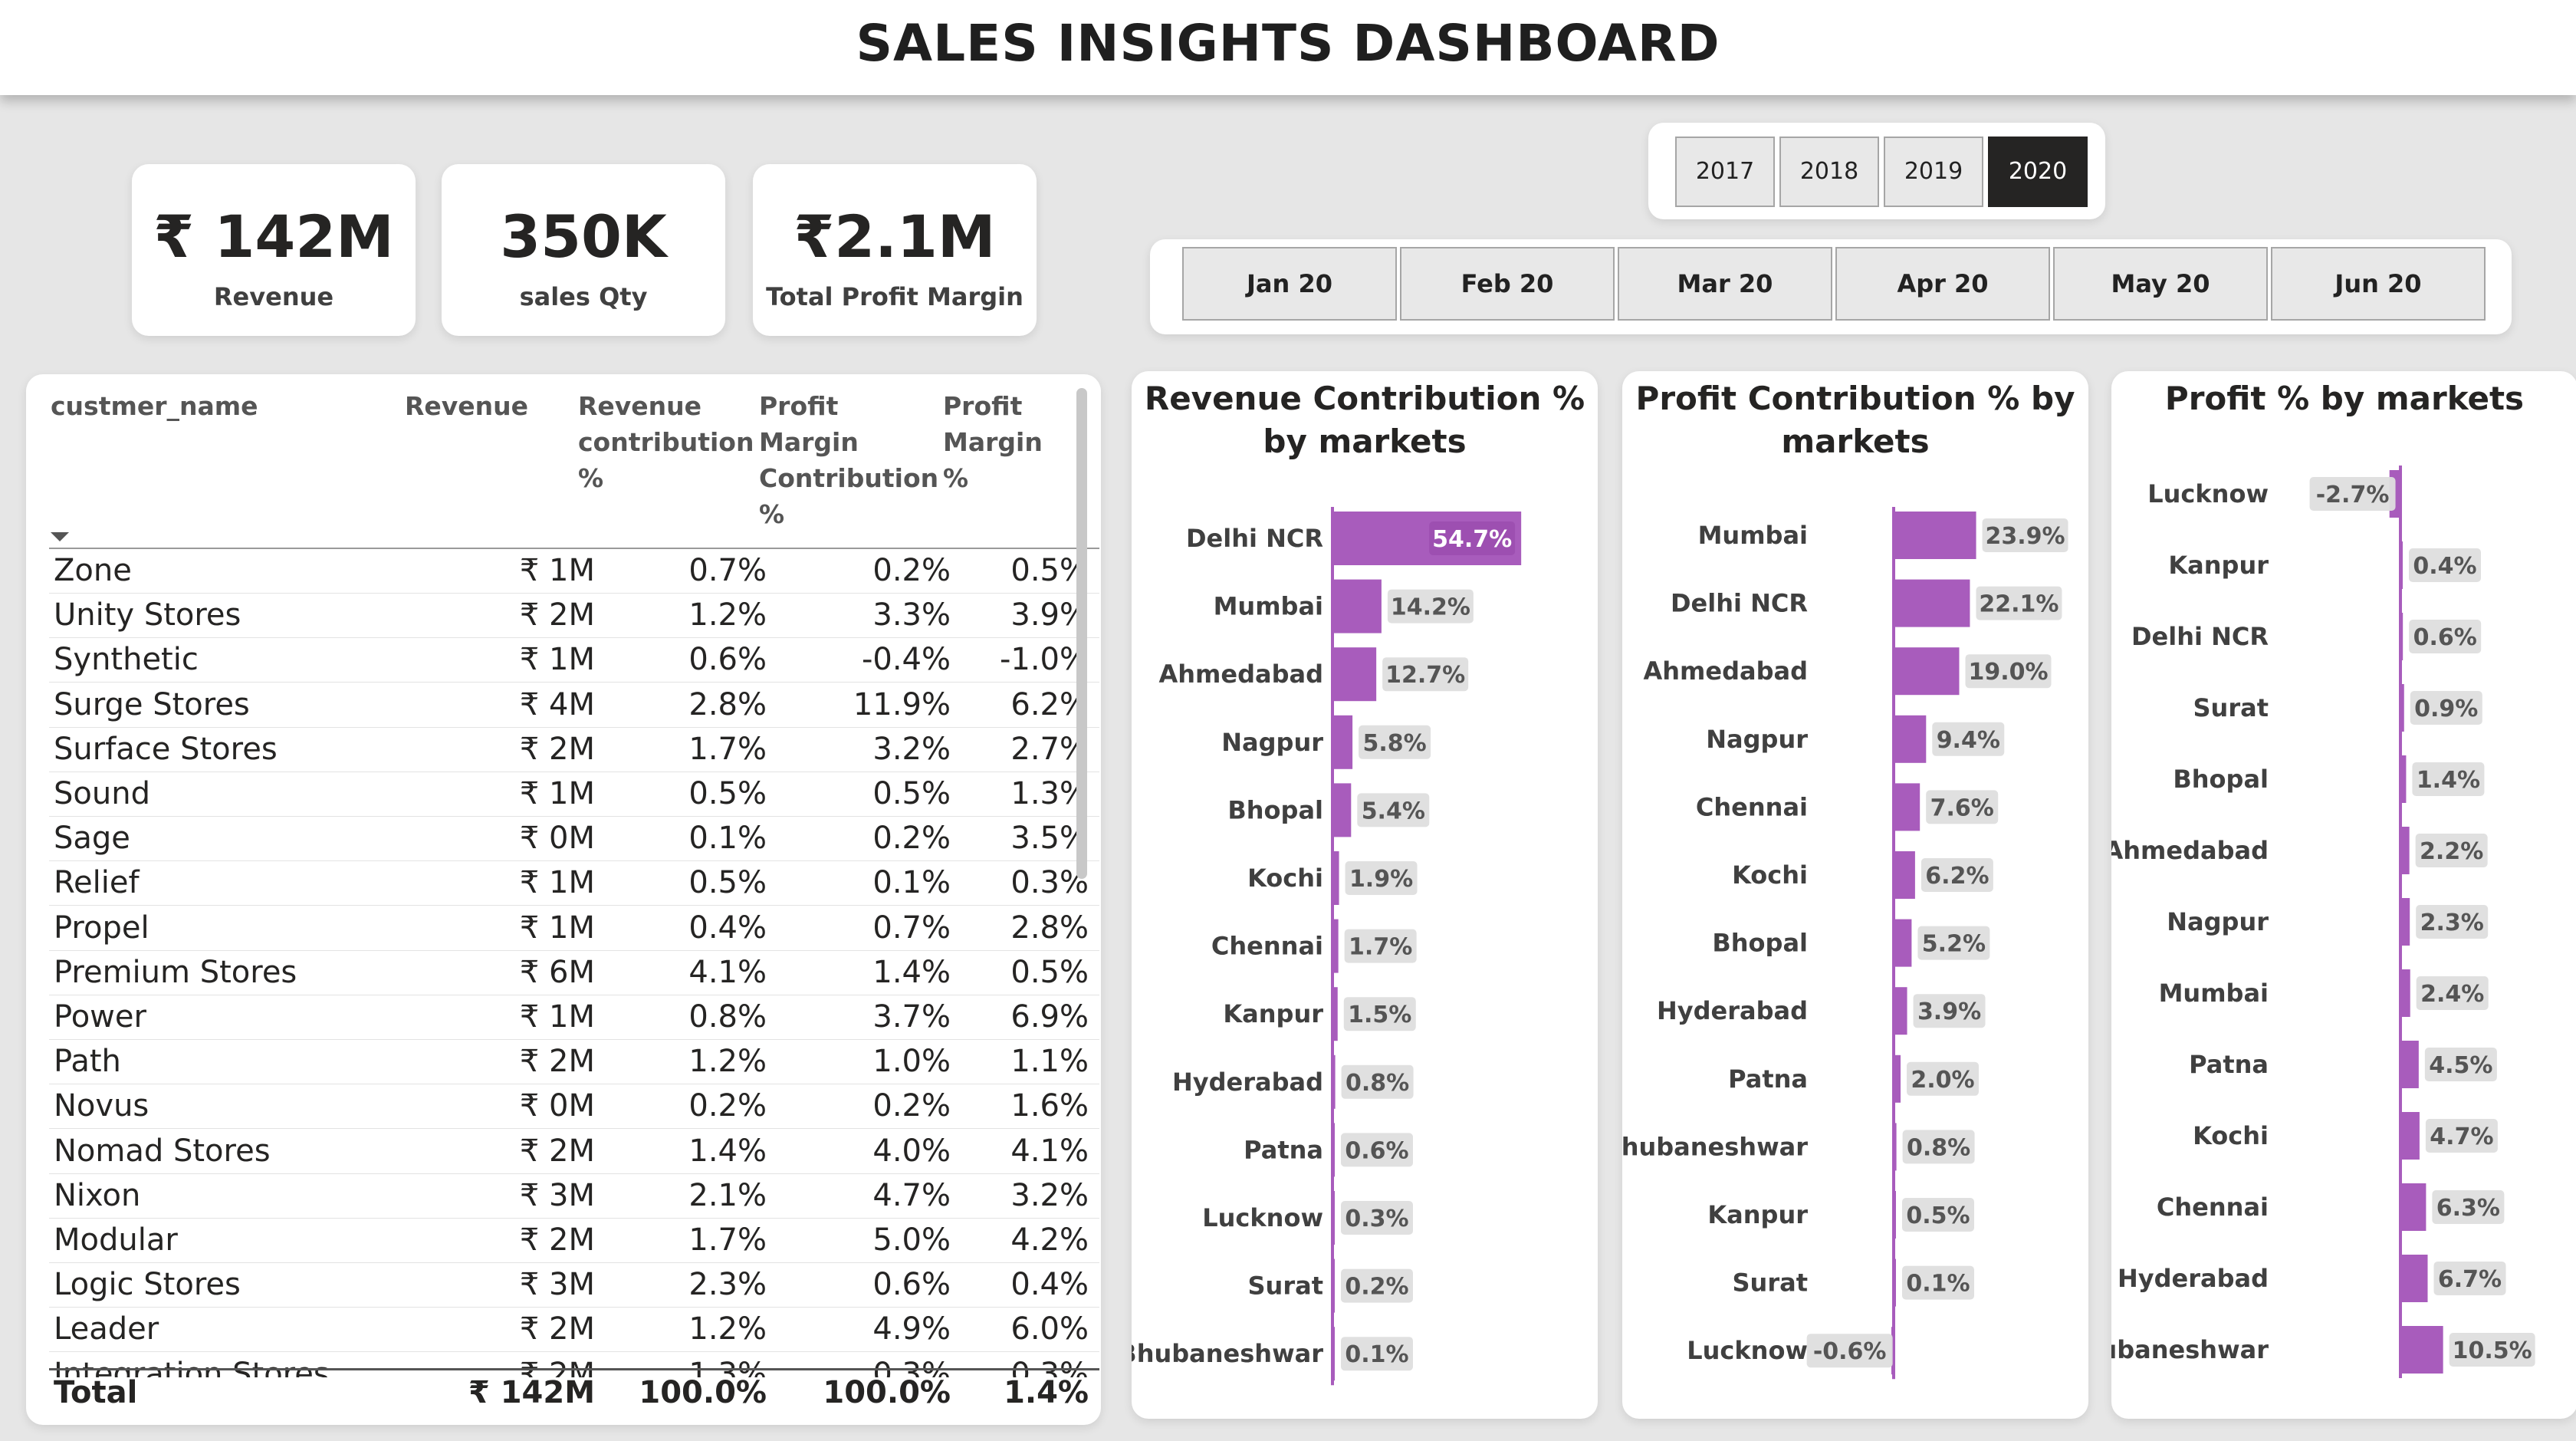 Image resolution: width=2576 pixels, height=1441 pixels. Describe the element at coordinates (574, 884) in the screenshot. I see `table-row: Relief ₹ 1M 0.5% 0.1% 0.3%` at that location.